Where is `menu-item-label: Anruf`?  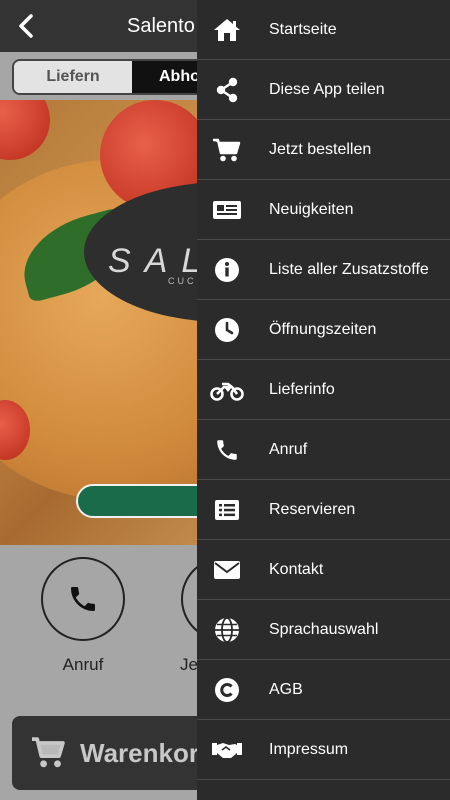 menu-item-label: Anruf is located at coordinates (288, 449).